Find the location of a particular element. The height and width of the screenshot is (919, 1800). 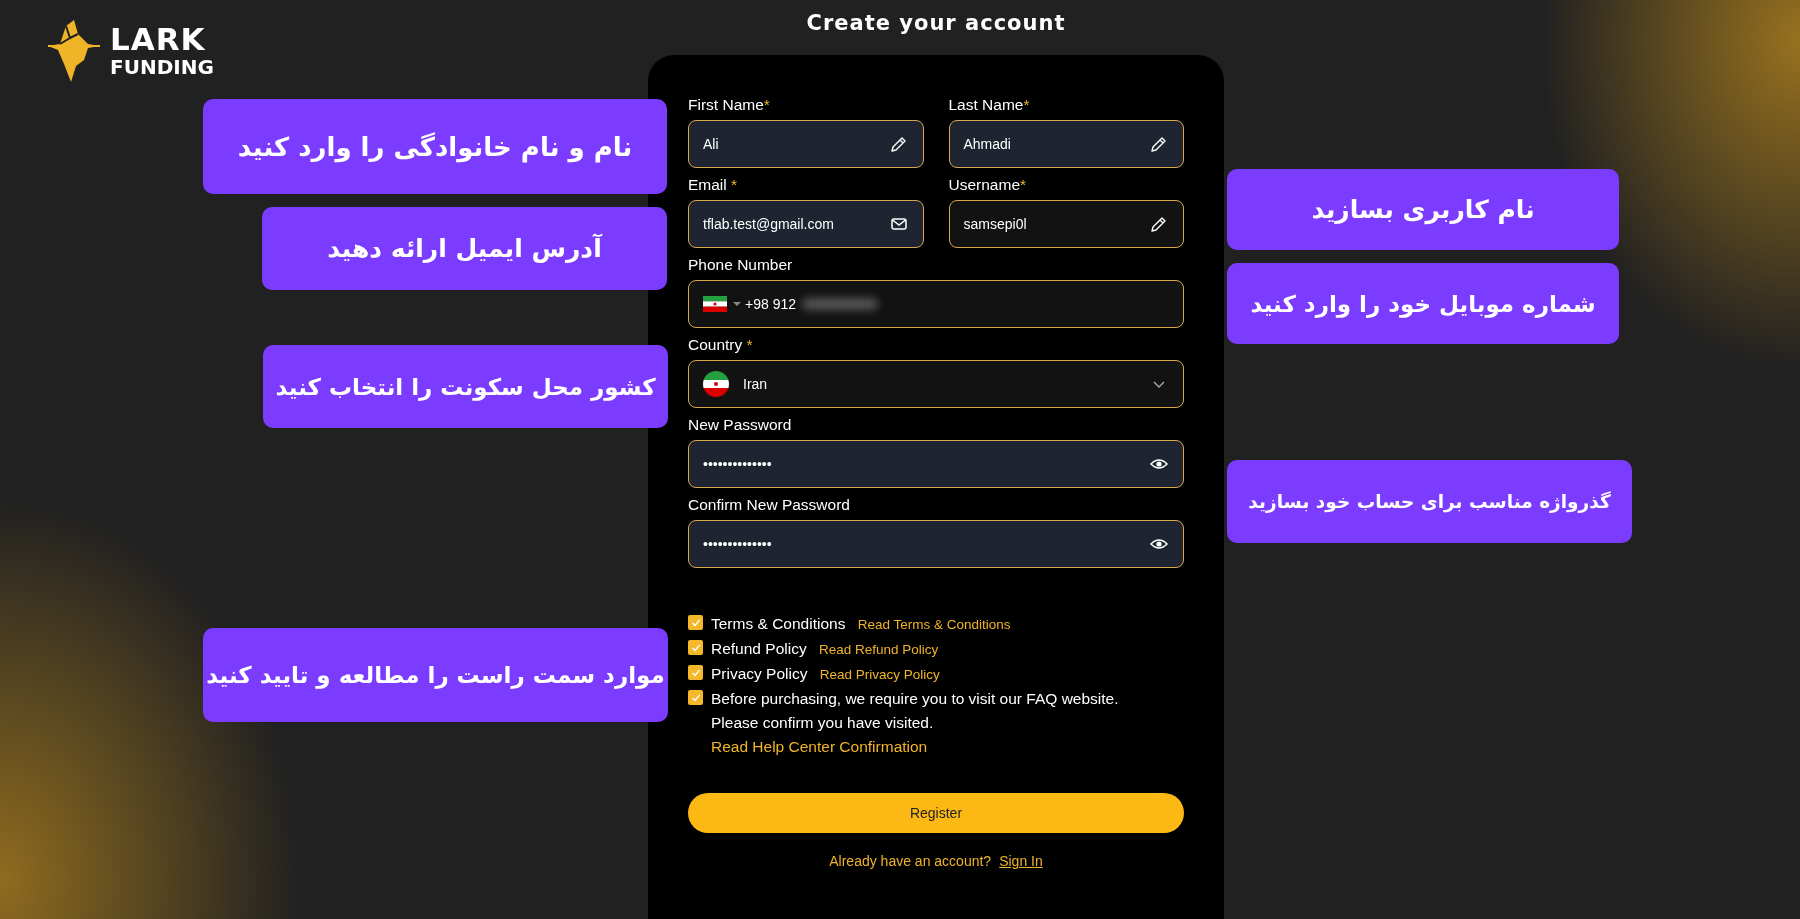

input-field: samsepi0l is located at coordinates (1066, 224).